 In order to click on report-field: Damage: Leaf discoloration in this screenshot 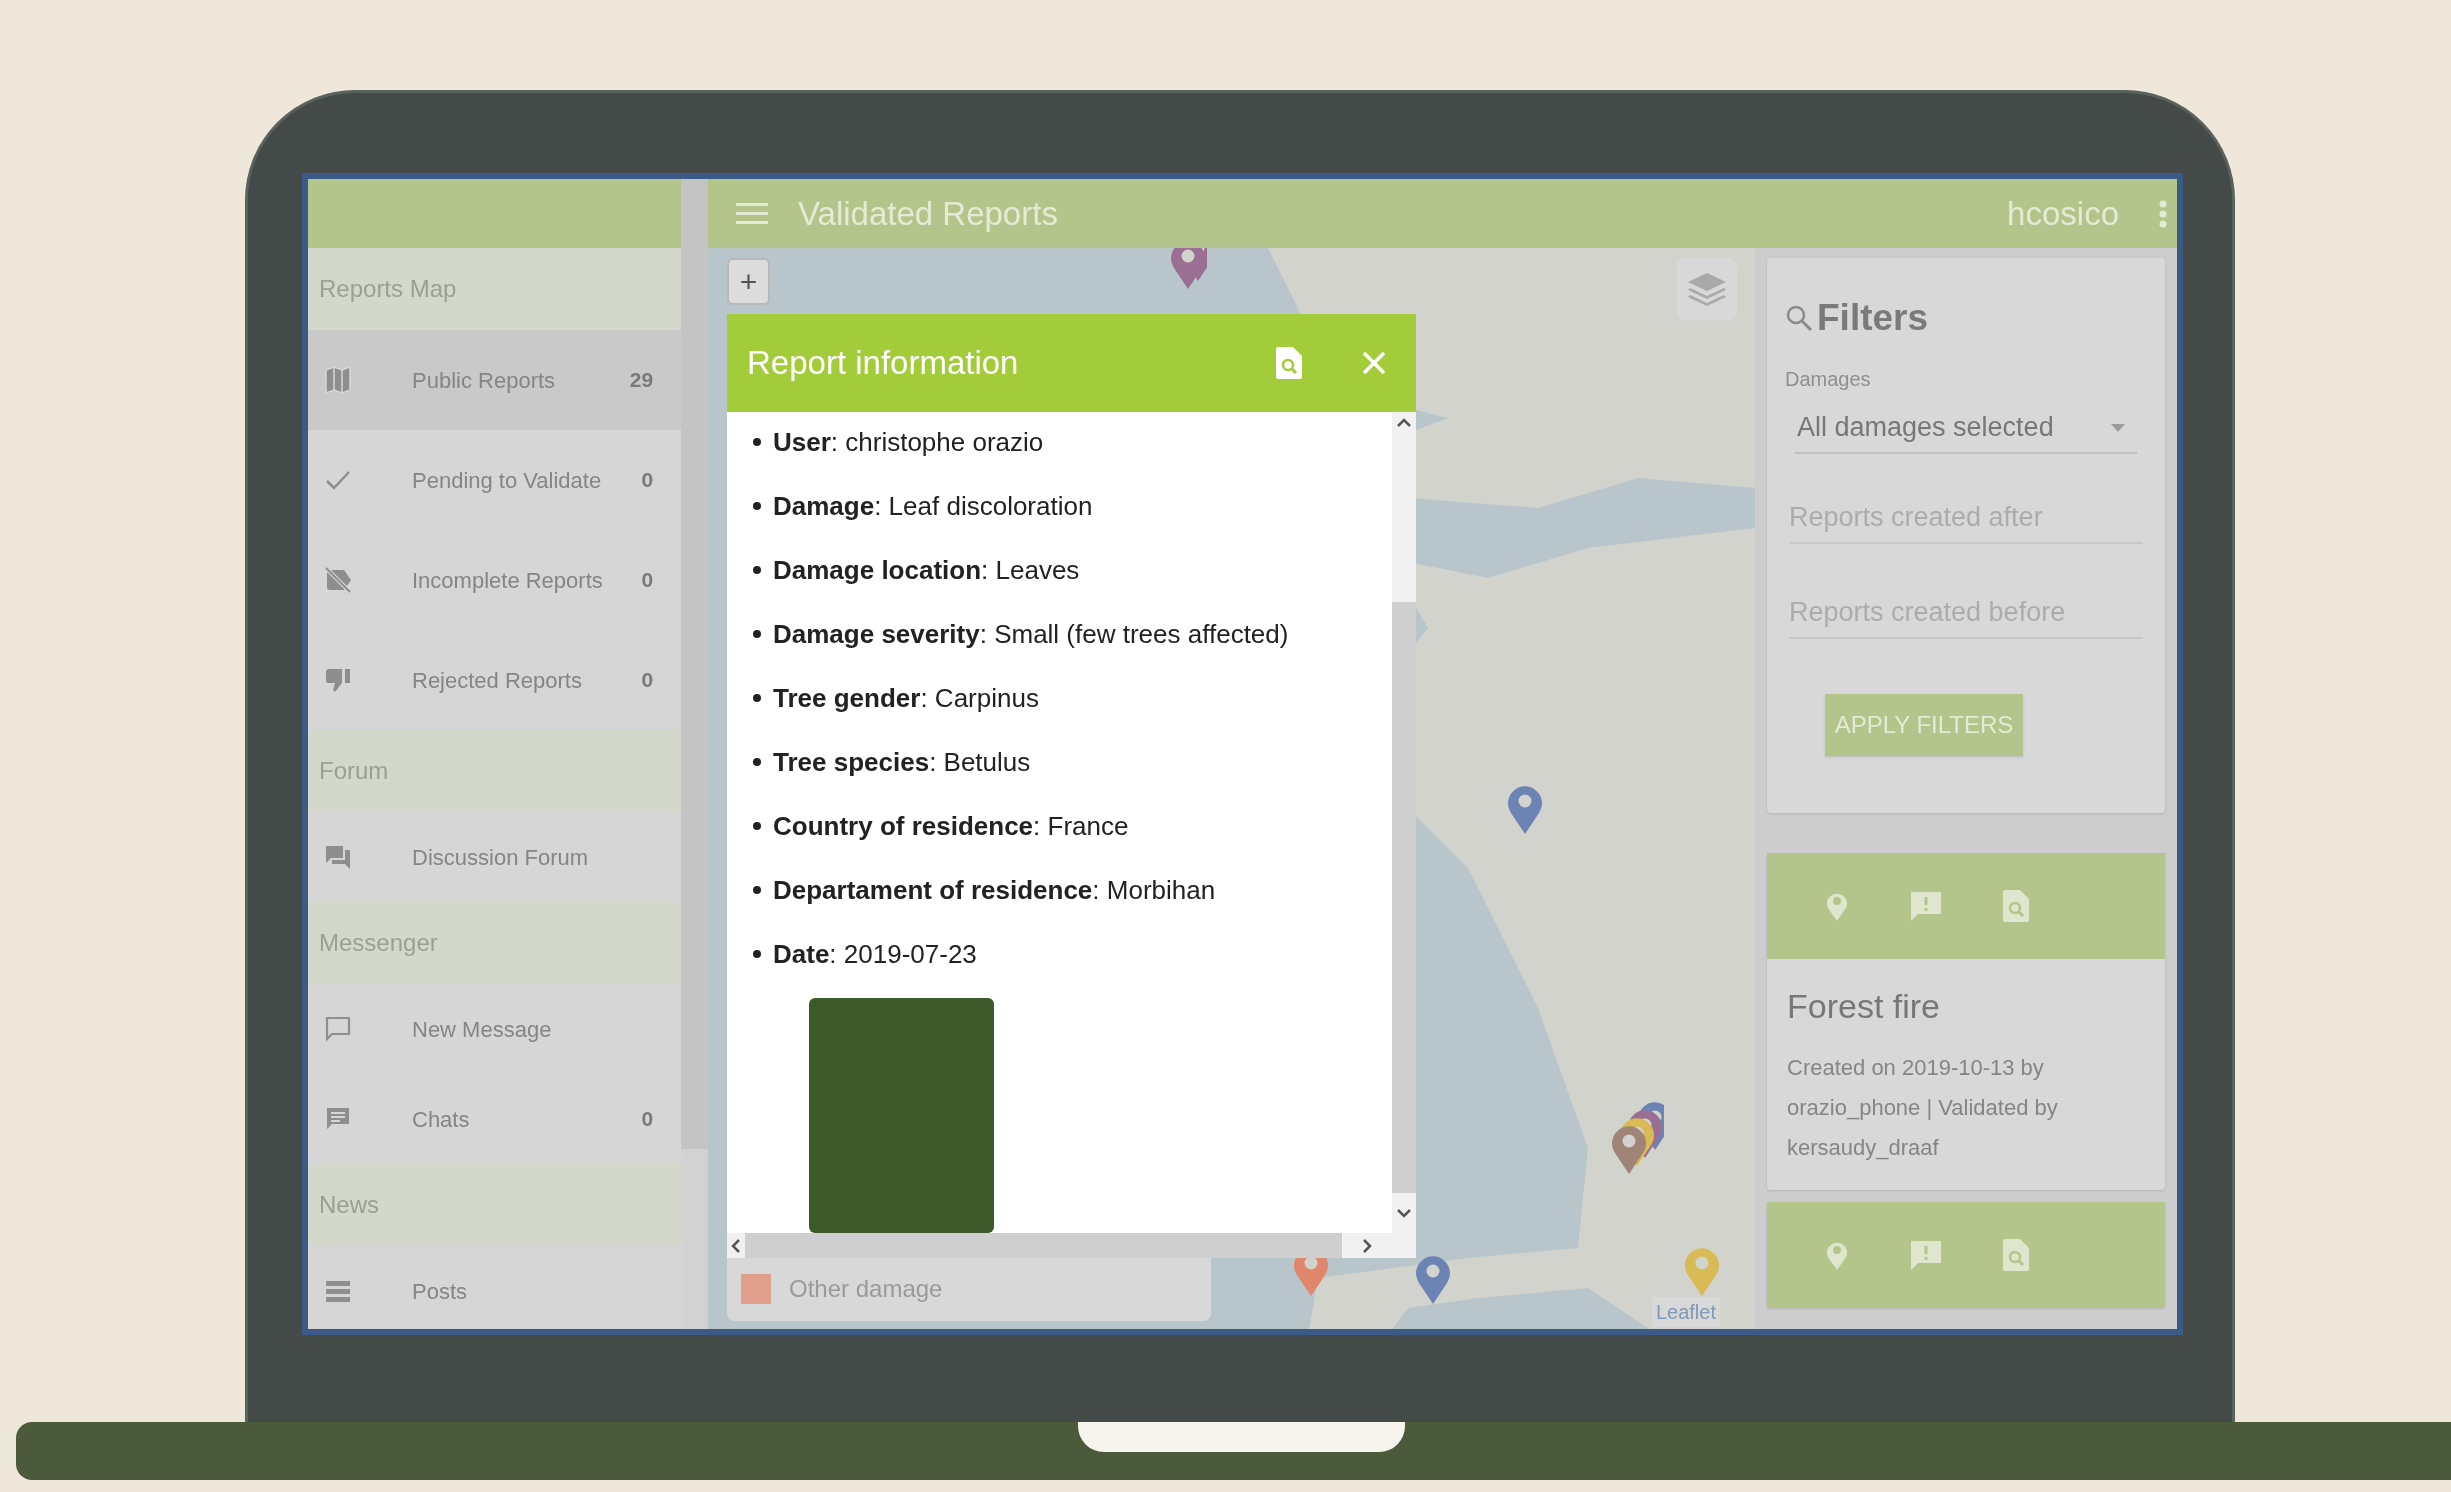, I will do `click(933, 506)`.